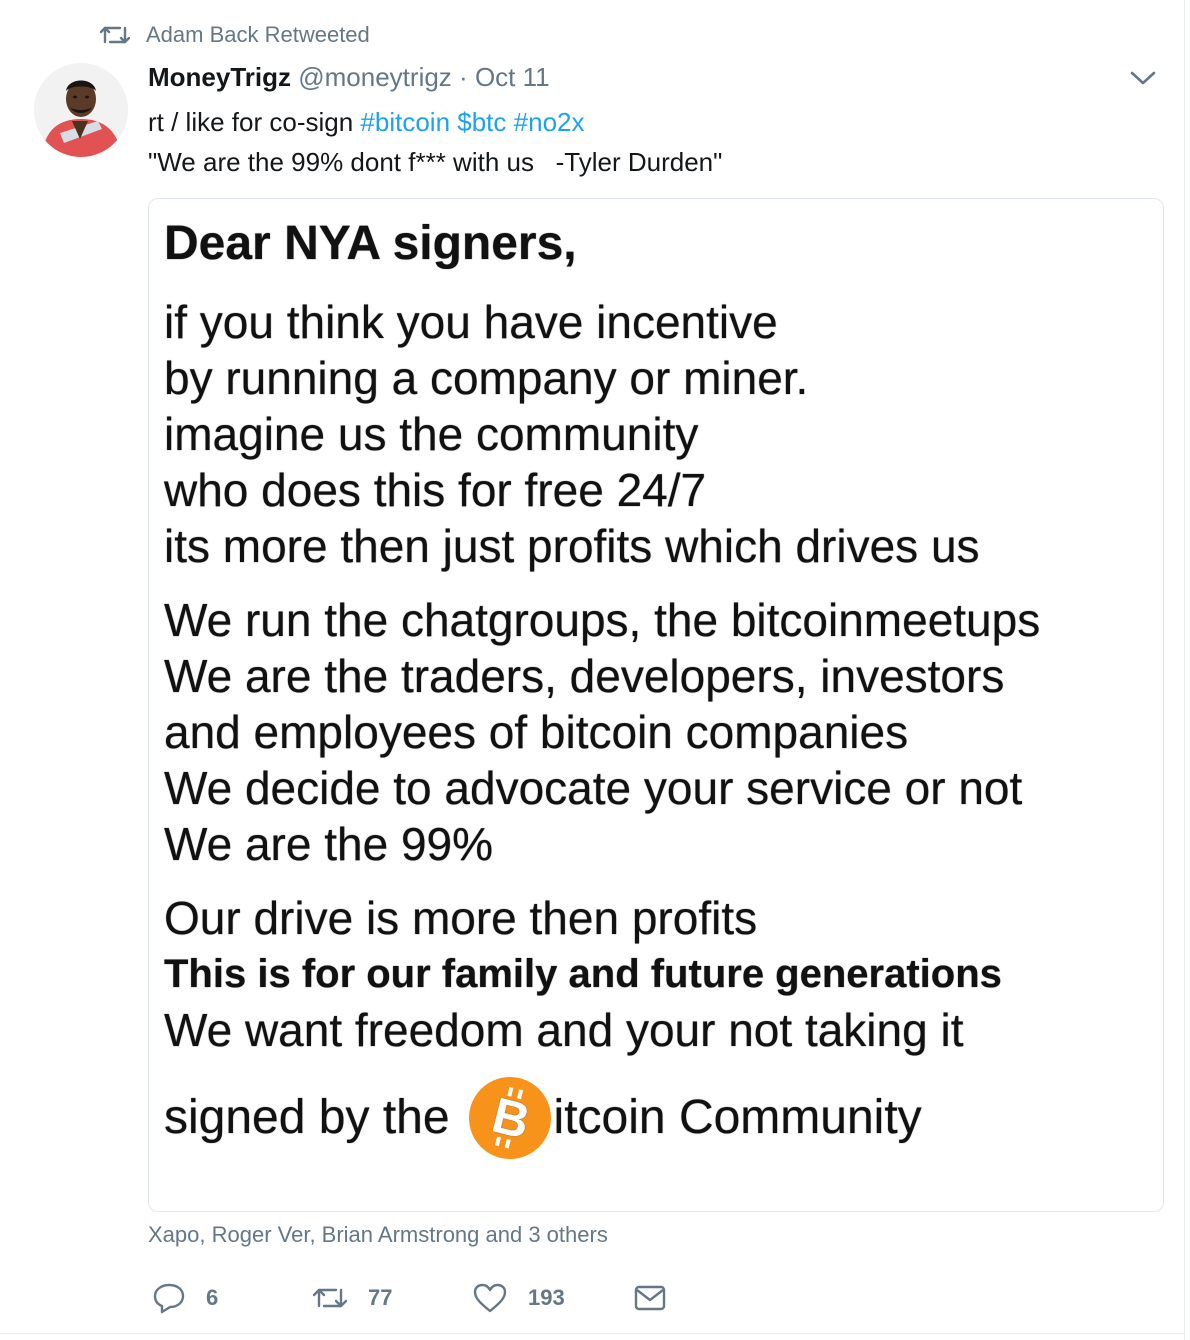 The width and height of the screenshot is (1190, 1340). What do you see at coordinates (461, 918) in the screenshot?
I see `meme-line: Our drive is more then profits` at bounding box center [461, 918].